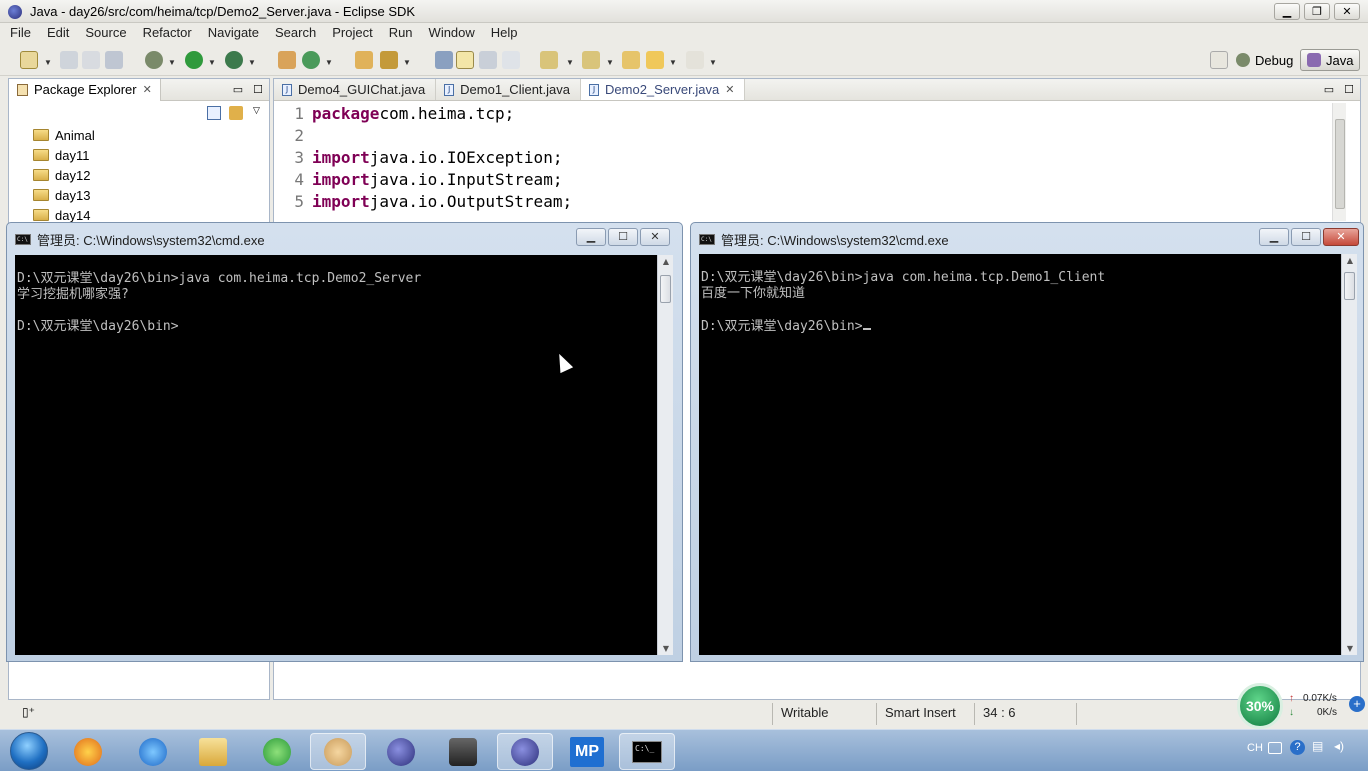  What do you see at coordinates (663, 89) in the screenshot?
I see `tab-demo2-server: J Demo2_Server.java ✕` at bounding box center [663, 89].